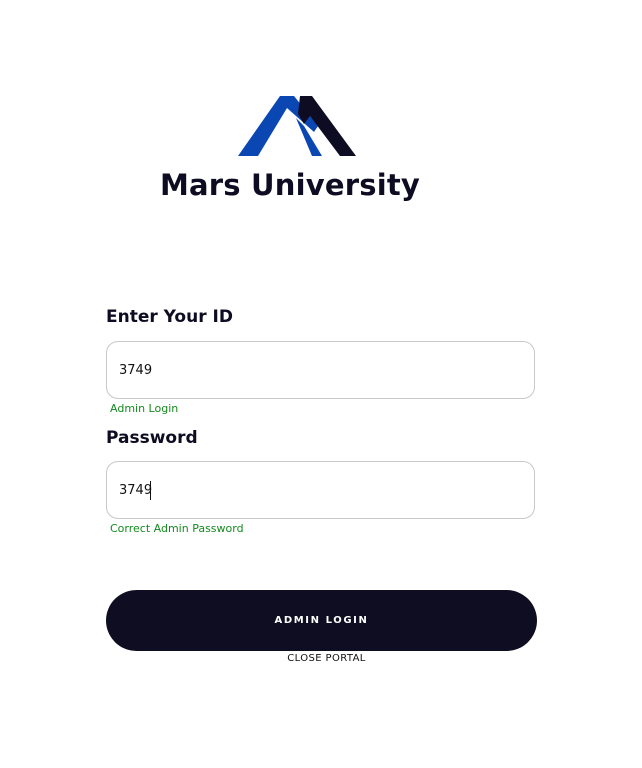 This screenshot has width=642, height=768. I want to click on close-portal-link: CLOSE PORTAL, so click(326, 658).